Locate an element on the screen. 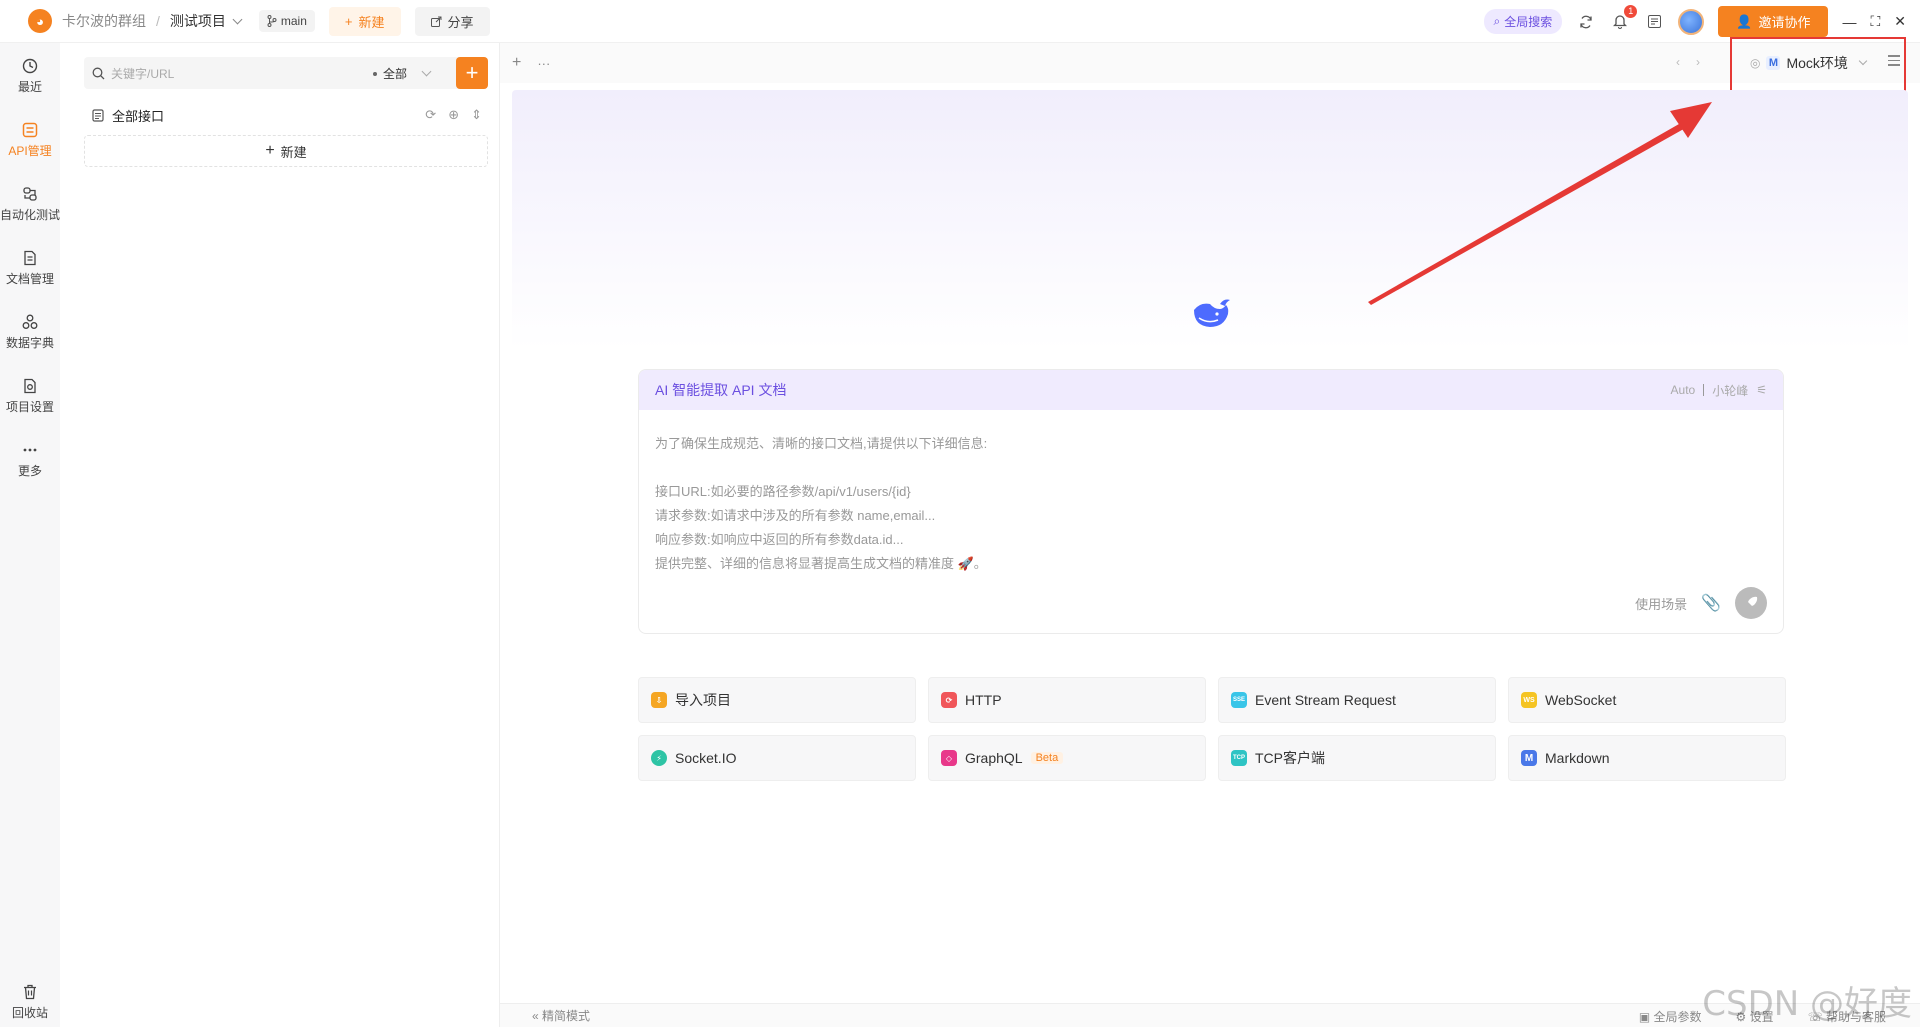 The height and width of the screenshot is (1027, 1920). nav-item-automation: 自动化测试 is located at coordinates (30, 204).